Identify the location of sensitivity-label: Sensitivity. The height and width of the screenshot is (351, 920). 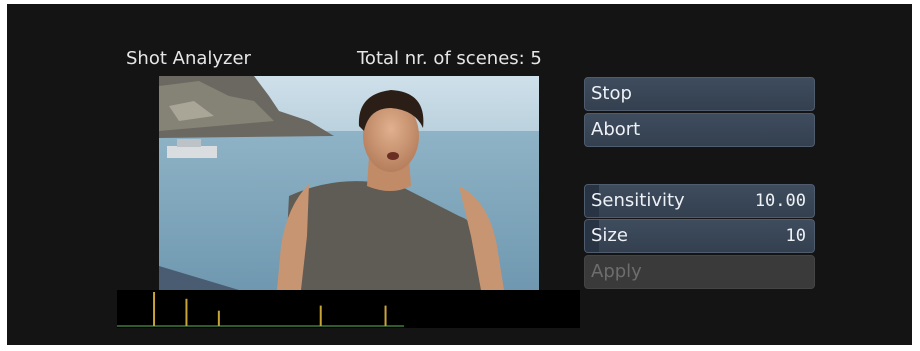
(638, 200).